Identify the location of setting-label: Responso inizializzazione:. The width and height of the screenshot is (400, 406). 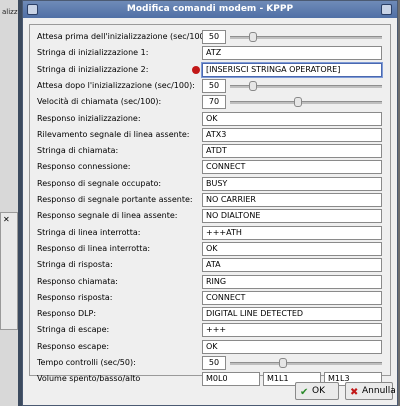
(89, 118).